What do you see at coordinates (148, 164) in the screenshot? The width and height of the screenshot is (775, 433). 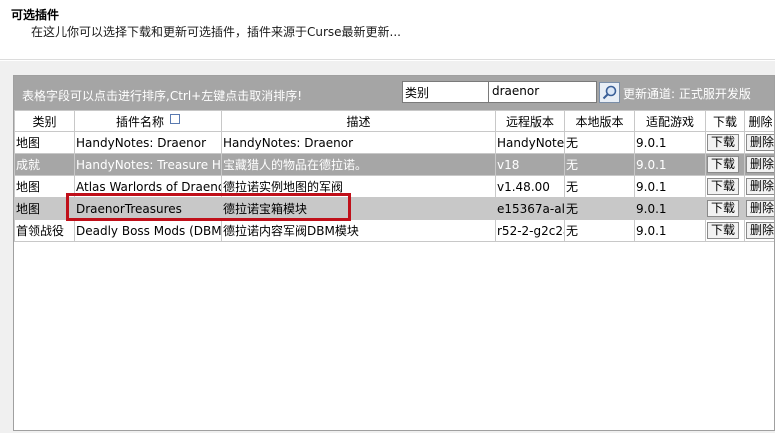 I see `cell-name: HandyNotes: Treasure Hunter` at bounding box center [148, 164].